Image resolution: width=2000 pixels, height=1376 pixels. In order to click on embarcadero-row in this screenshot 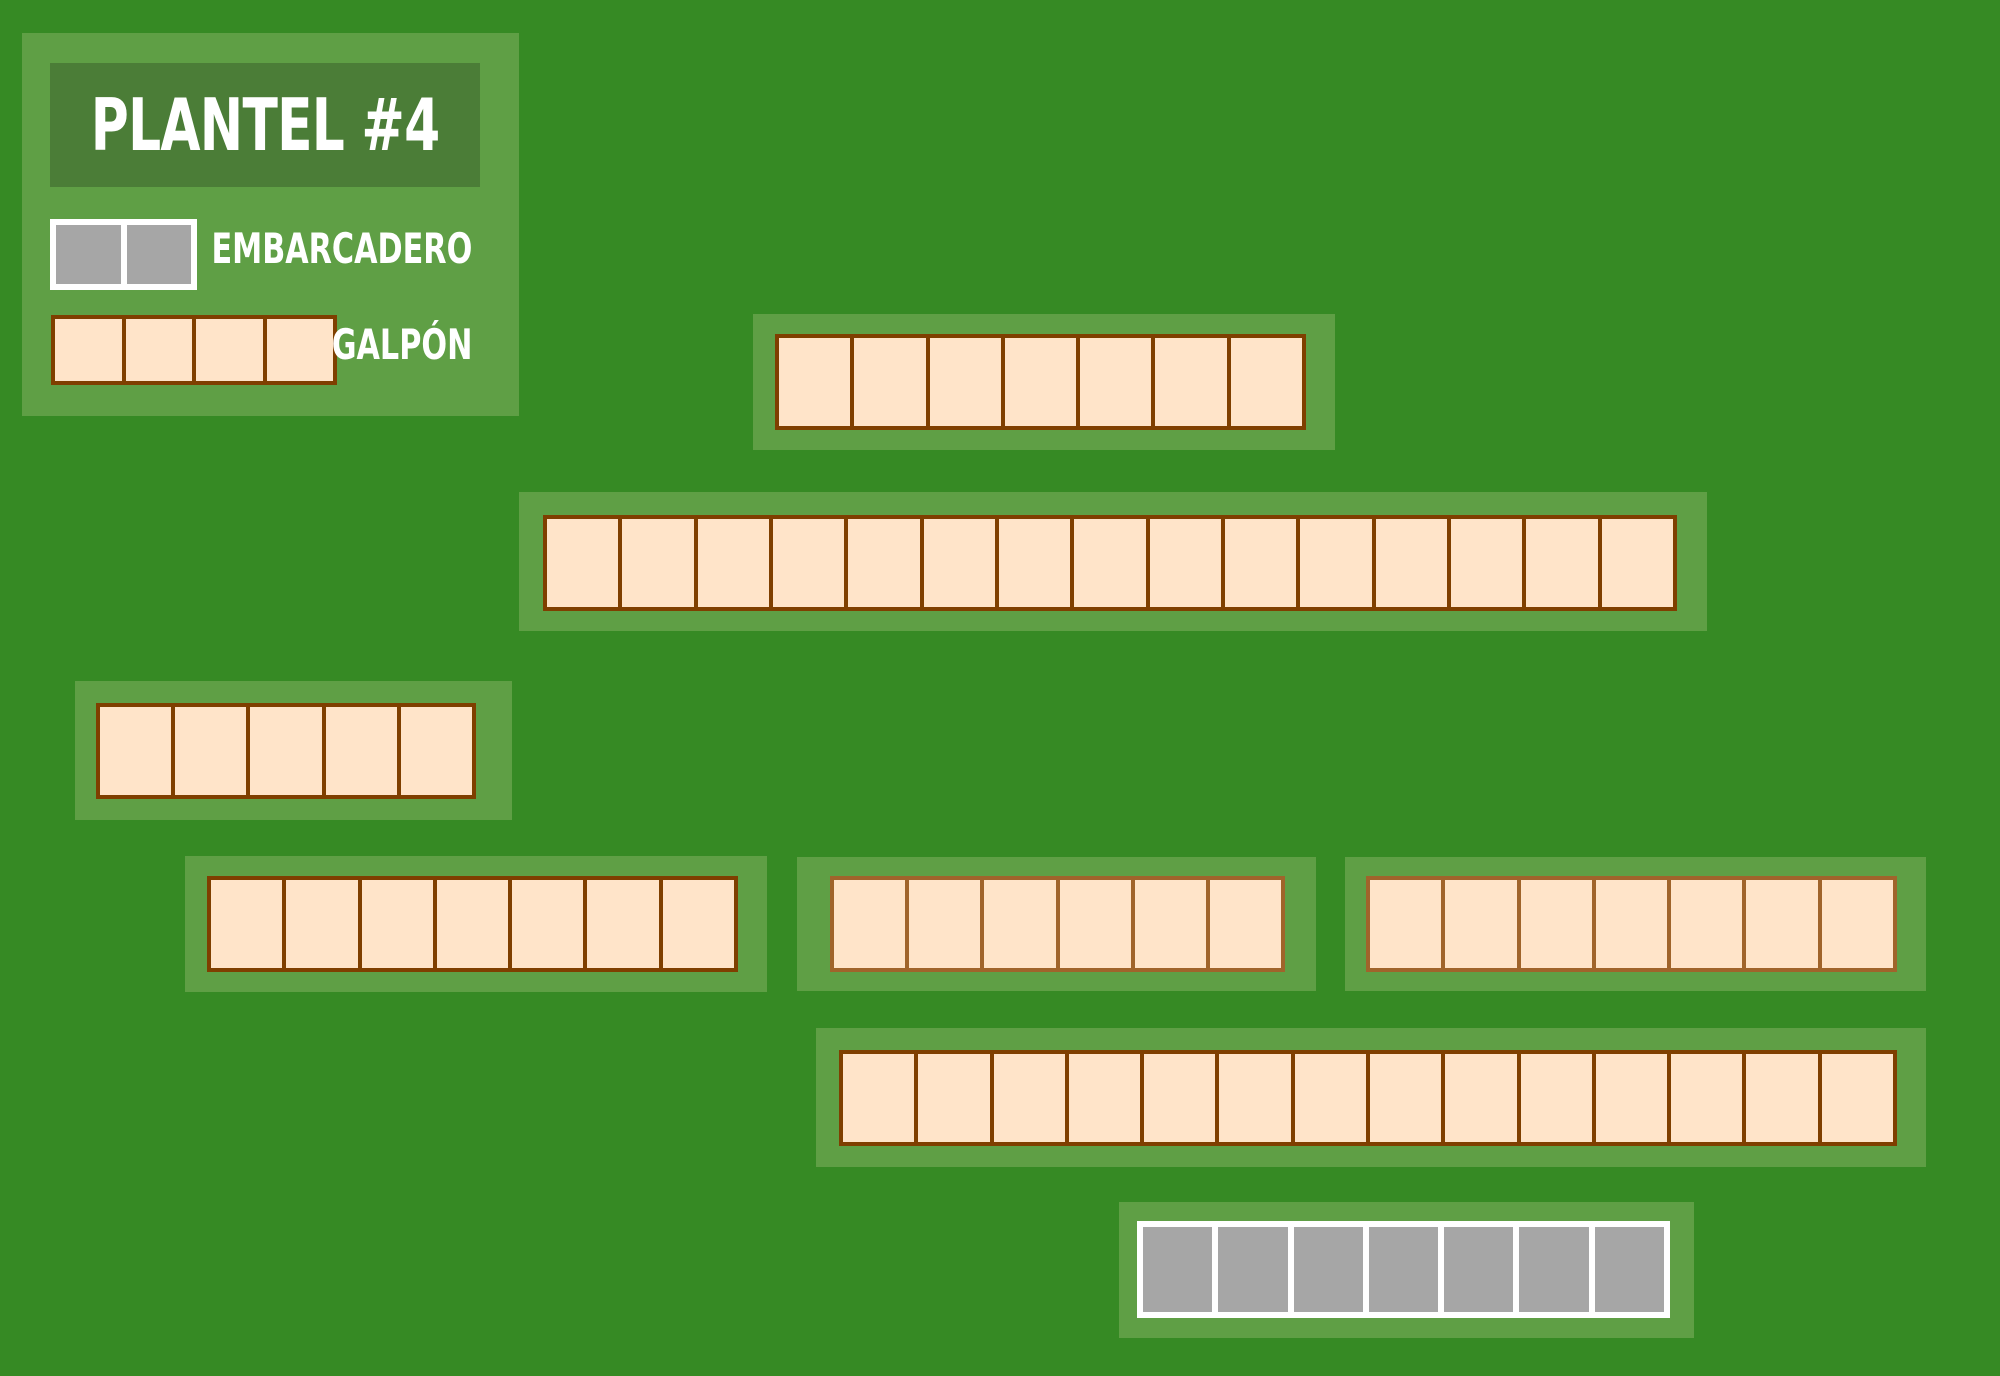, I will do `click(1403, 1269)`.